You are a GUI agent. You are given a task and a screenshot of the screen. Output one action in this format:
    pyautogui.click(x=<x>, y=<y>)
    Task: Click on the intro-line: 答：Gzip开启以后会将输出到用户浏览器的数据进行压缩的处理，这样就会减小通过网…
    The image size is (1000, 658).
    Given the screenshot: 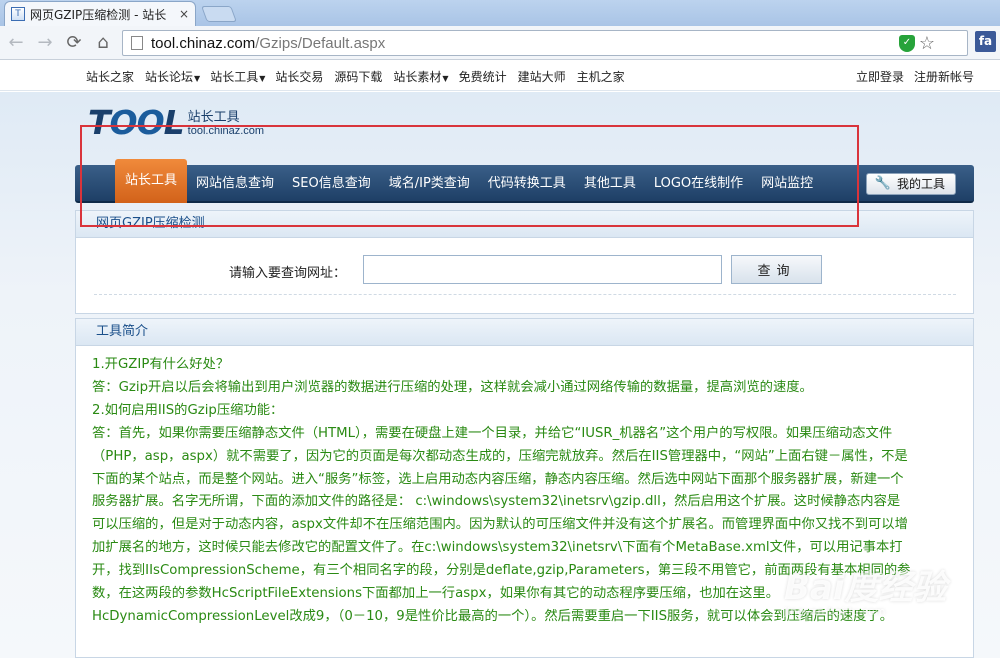 What is the action you would take?
    pyautogui.click(x=452, y=387)
    